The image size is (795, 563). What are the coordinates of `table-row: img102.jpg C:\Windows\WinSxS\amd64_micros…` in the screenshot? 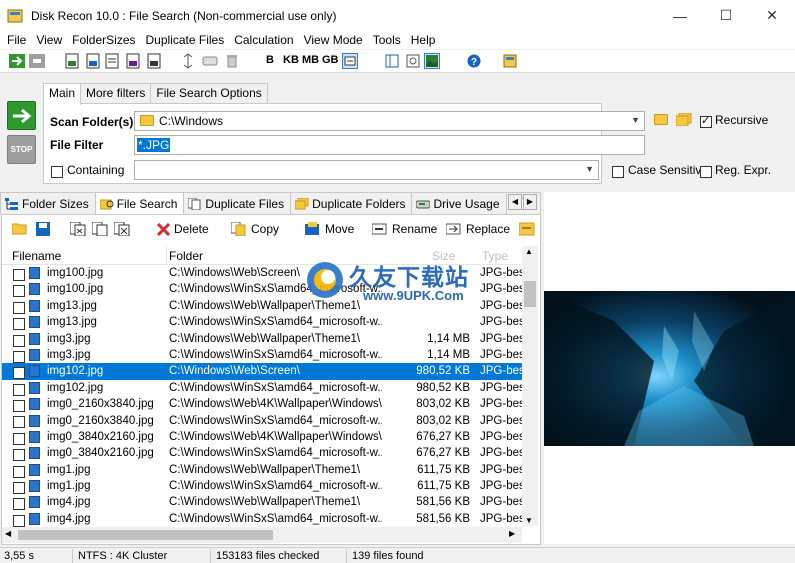 It's located at (263, 388).